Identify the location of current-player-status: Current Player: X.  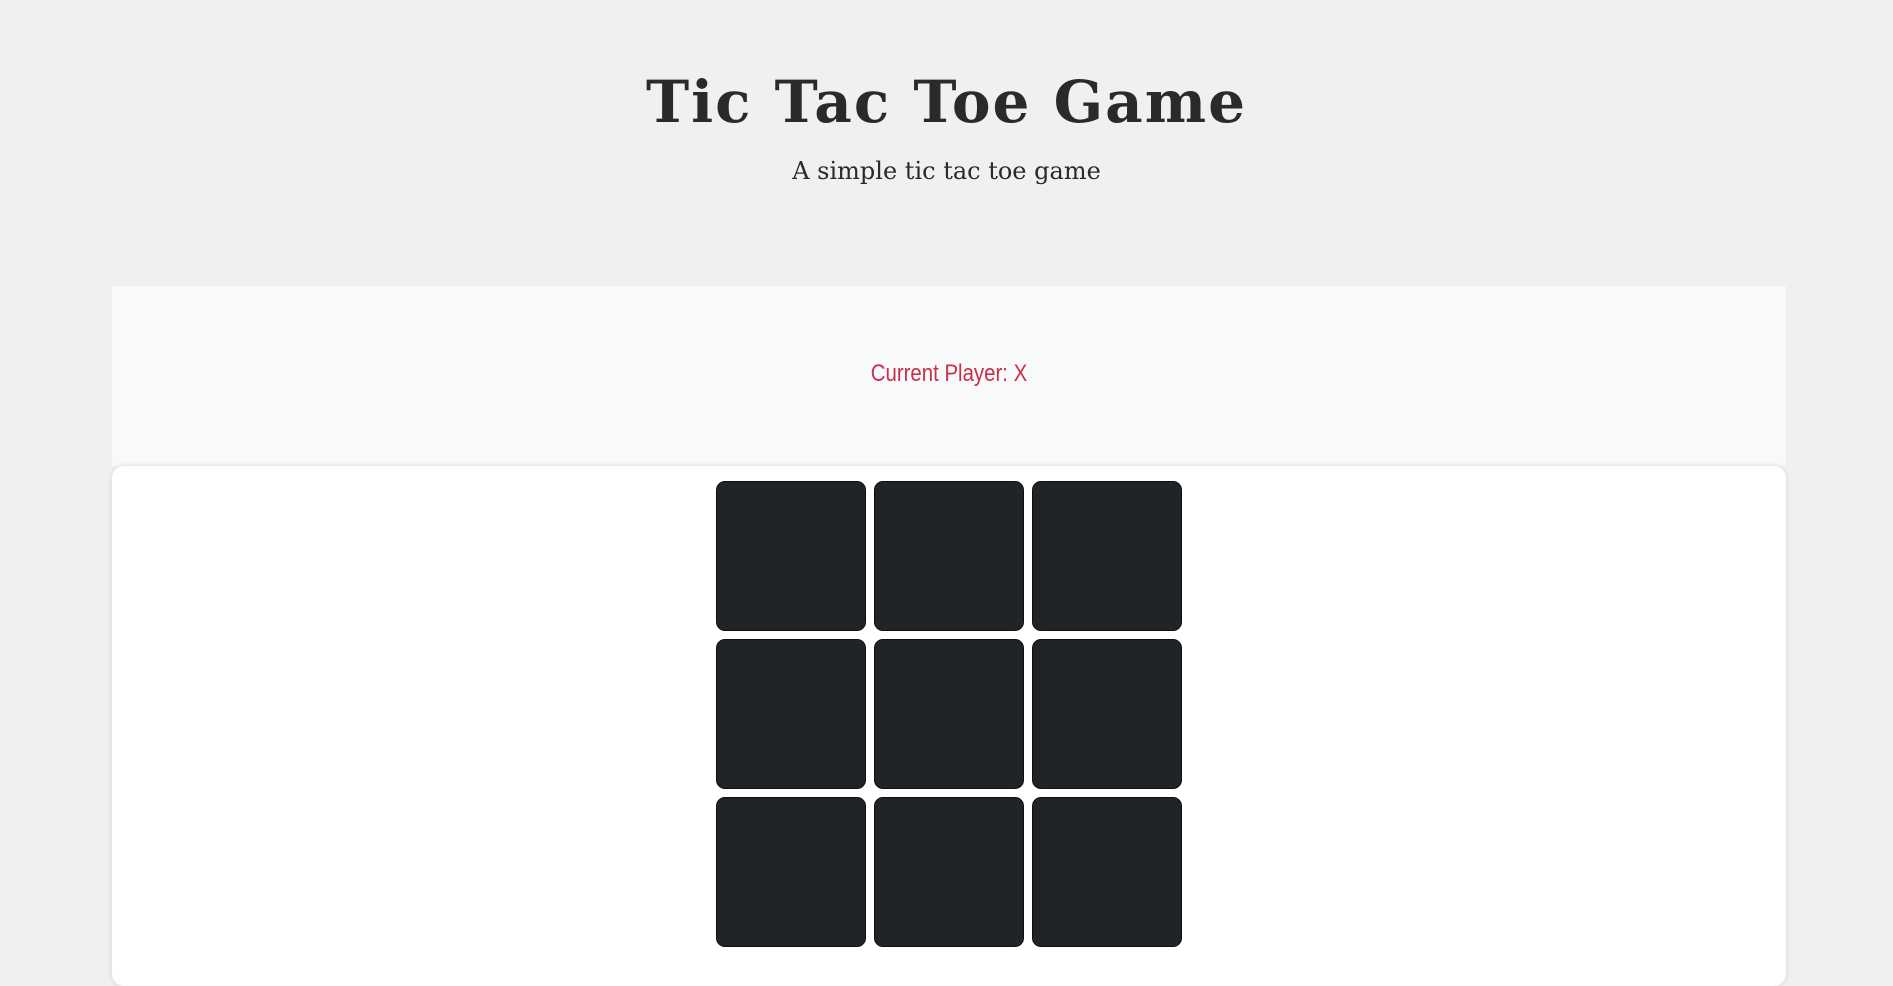
(949, 373).